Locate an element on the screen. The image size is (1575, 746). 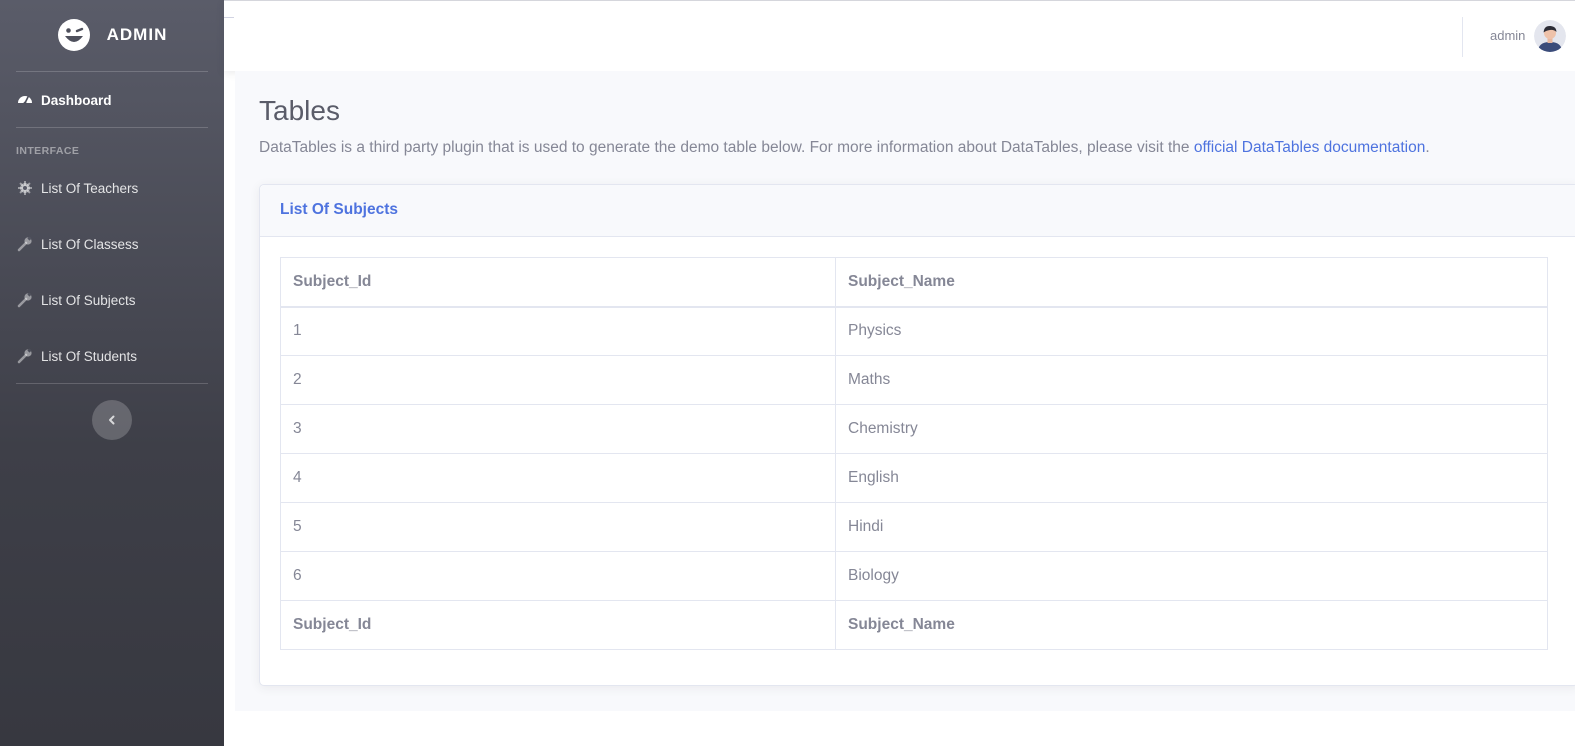
table-row: 1 Physics is located at coordinates (914, 331).